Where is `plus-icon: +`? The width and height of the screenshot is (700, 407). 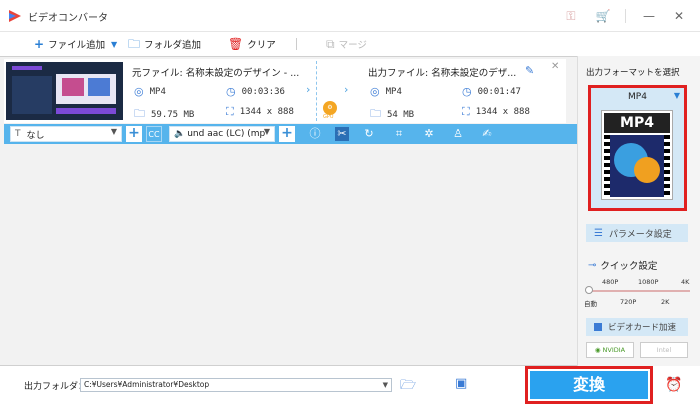
plus-icon: + is located at coordinates (39, 44).